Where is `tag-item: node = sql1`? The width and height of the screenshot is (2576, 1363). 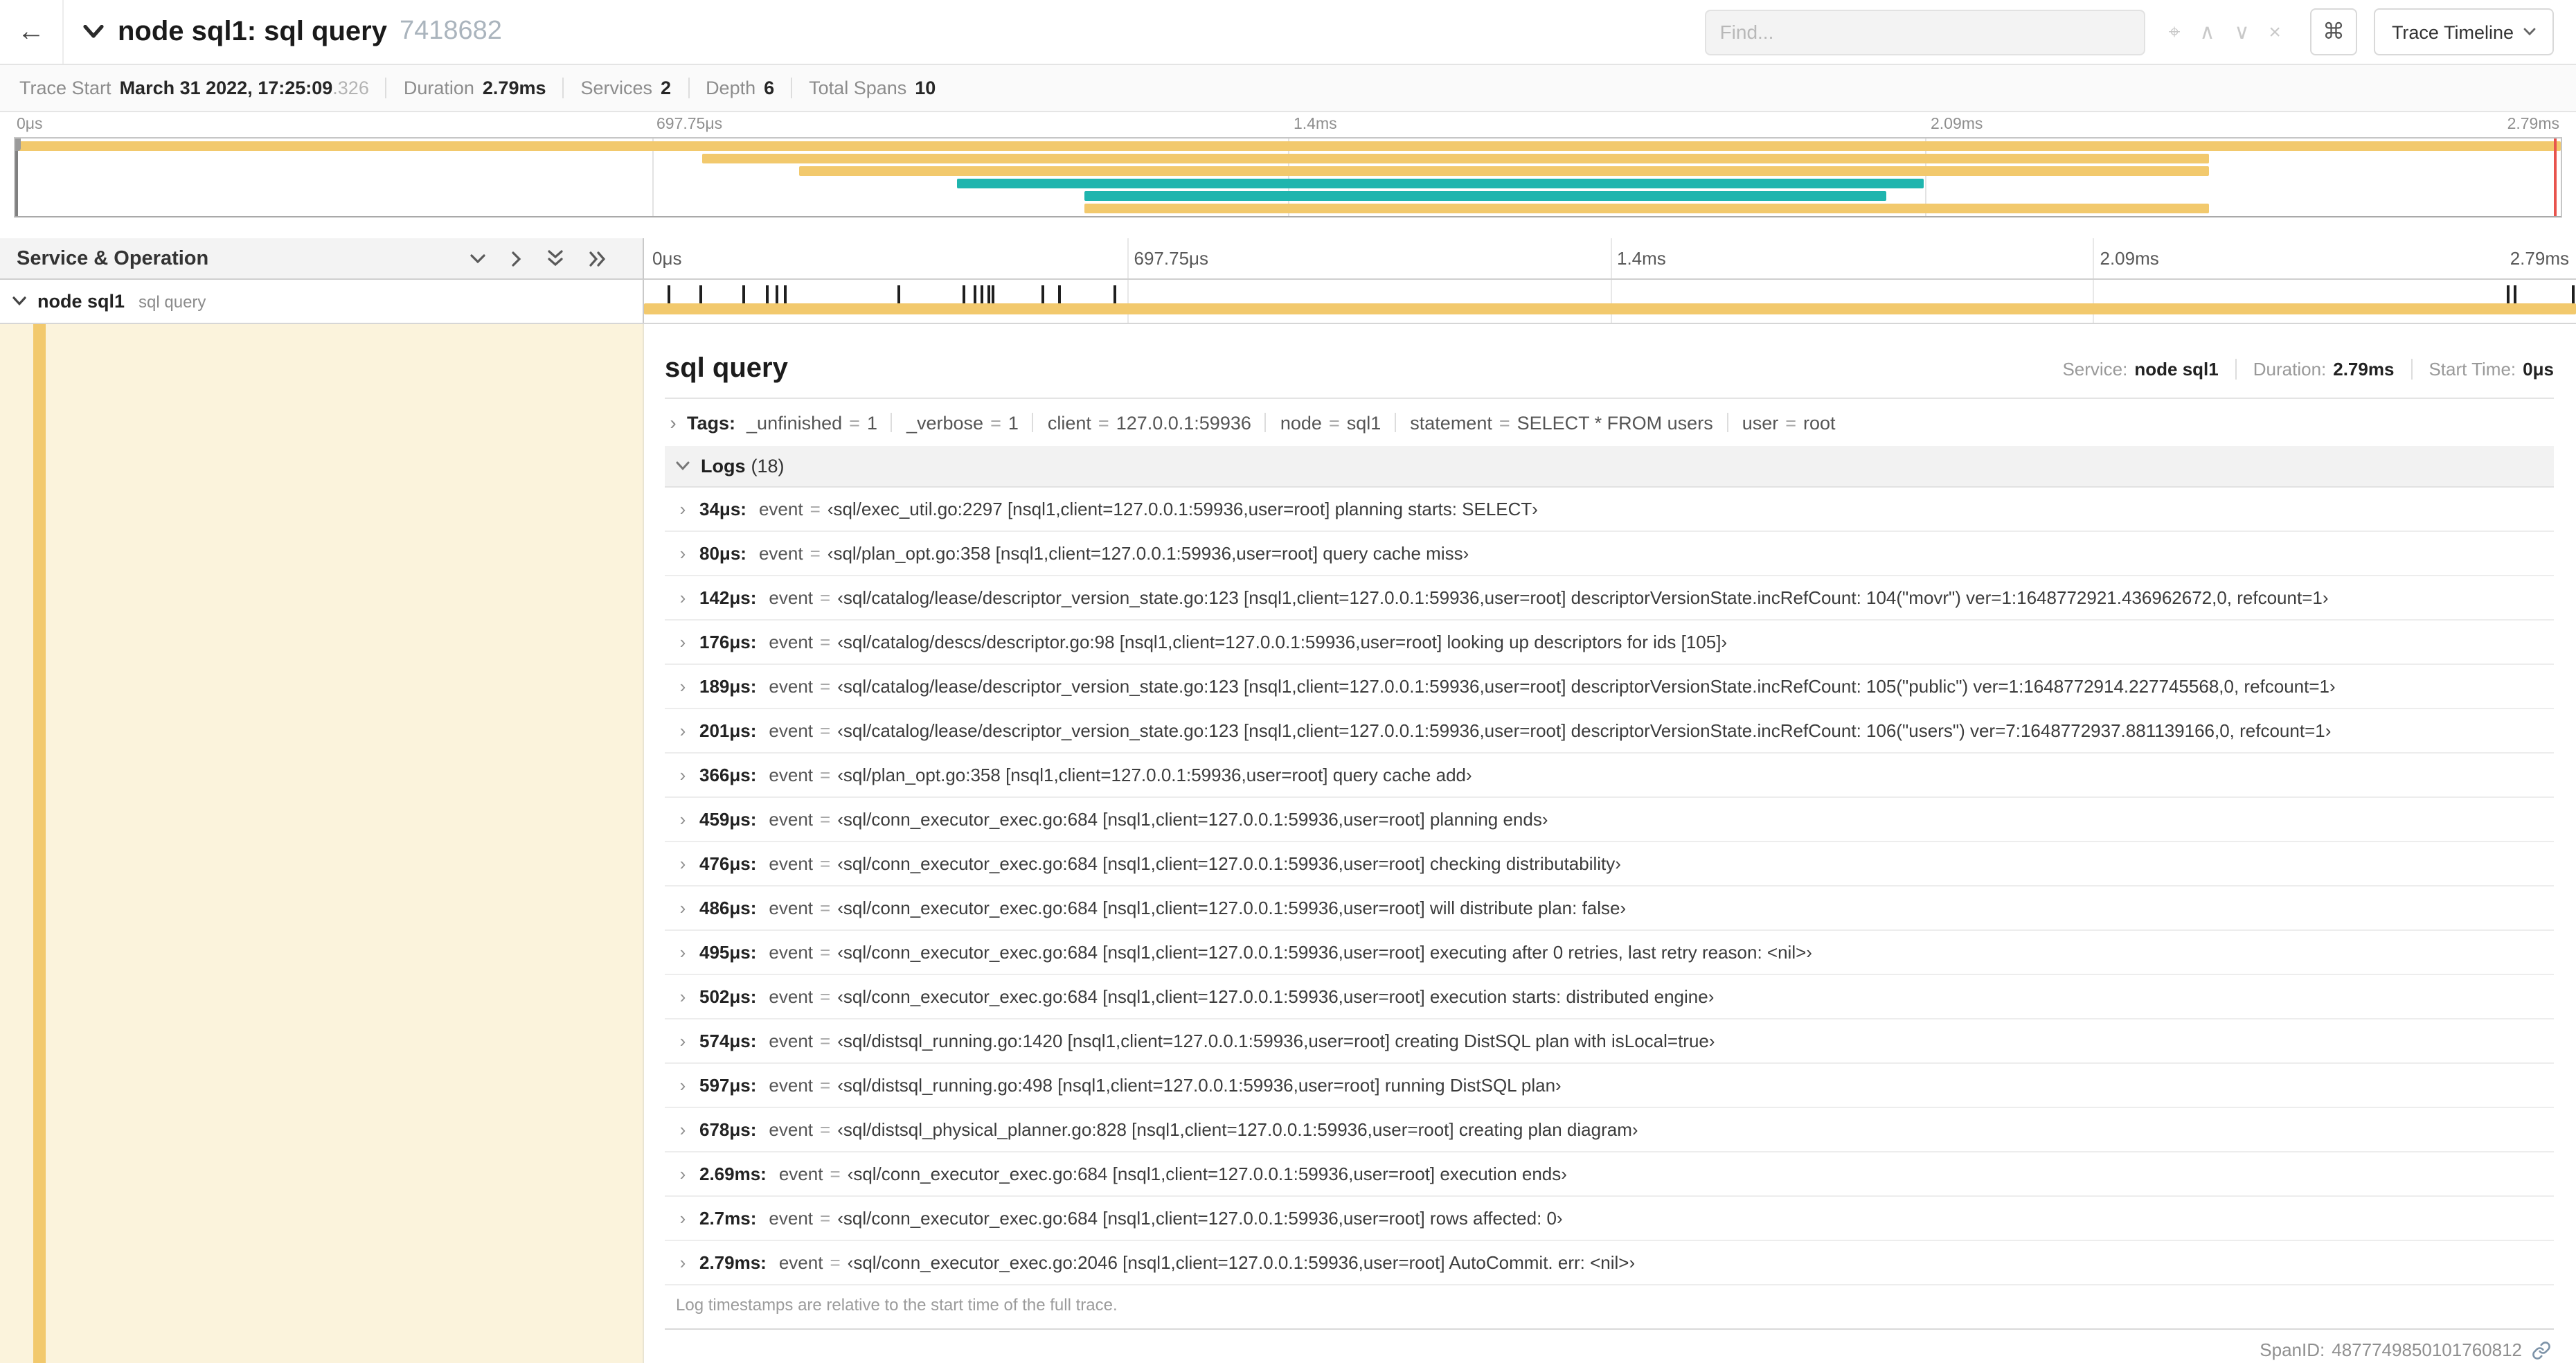
tag-item: node = sql1 is located at coordinates (1331, 423).